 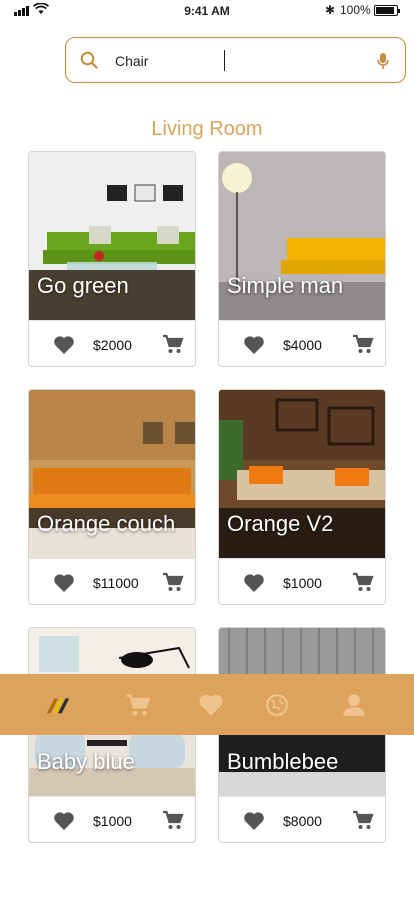 I want to click on product-card: Baby blue $1000, so click(x=112, y=735).